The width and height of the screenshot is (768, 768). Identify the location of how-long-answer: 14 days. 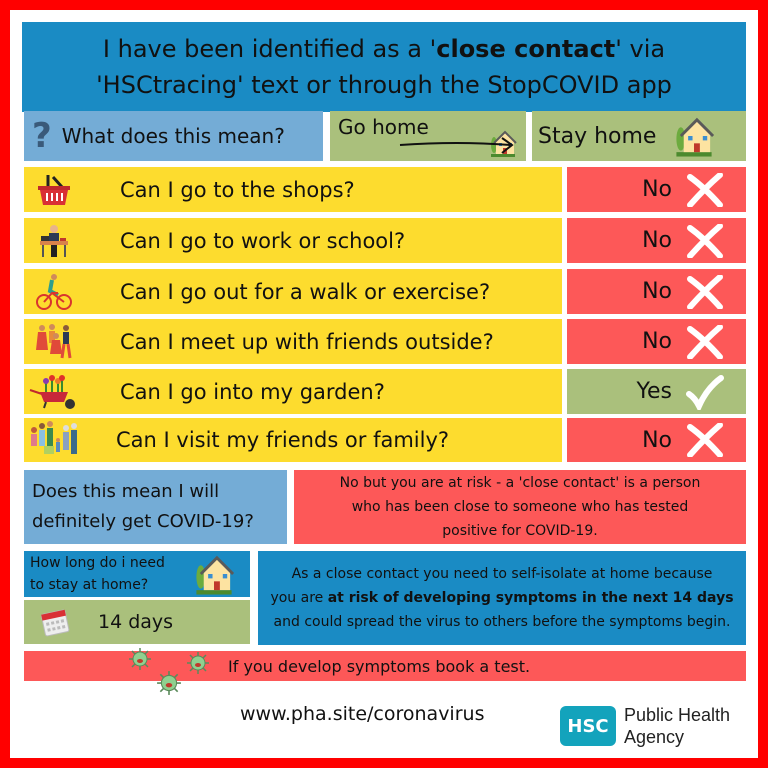
(137, 622).